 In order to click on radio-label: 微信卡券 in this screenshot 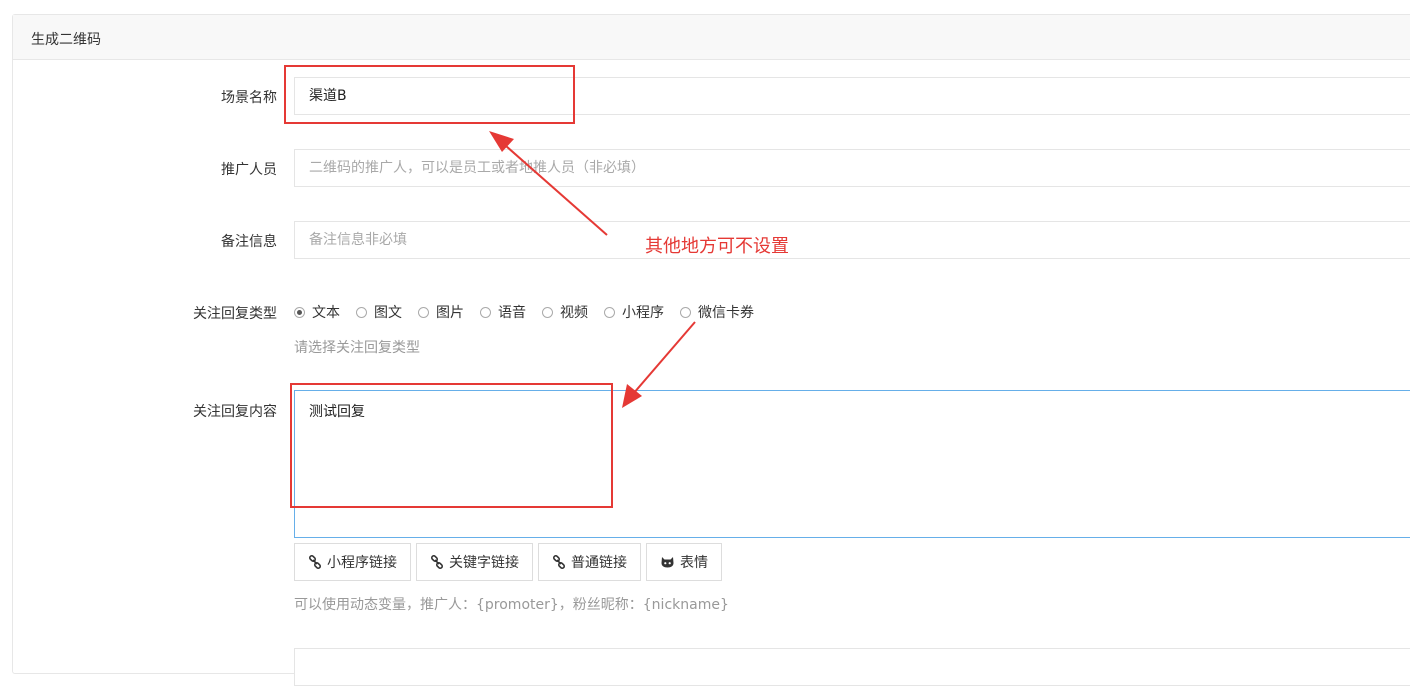, I will do `click(726, 313)`.